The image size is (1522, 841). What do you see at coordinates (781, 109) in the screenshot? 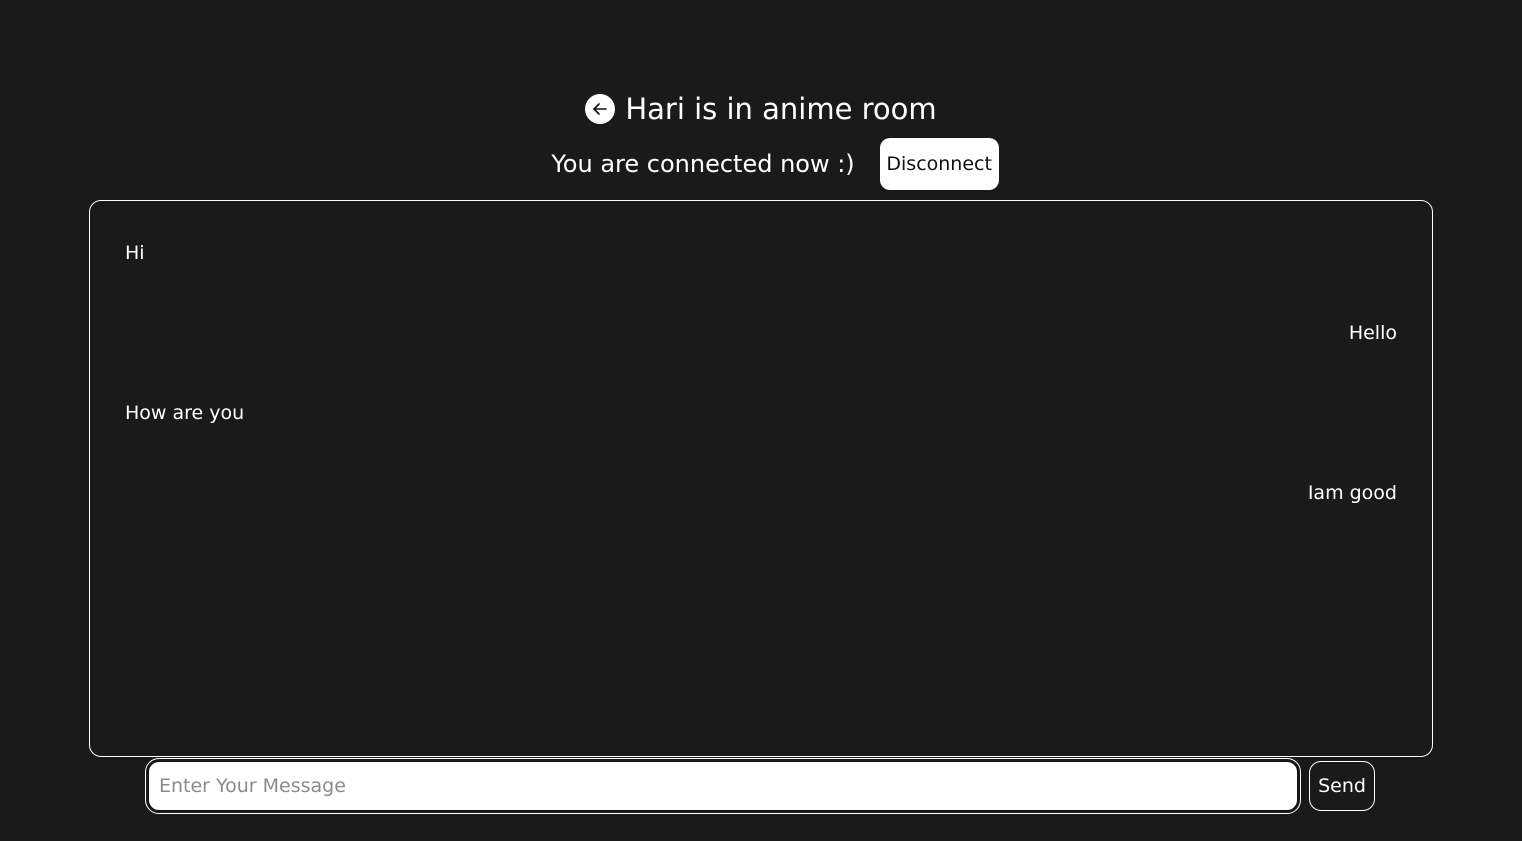
I see `room-title: Hari is in anime room` at bounding box center [781, 109].